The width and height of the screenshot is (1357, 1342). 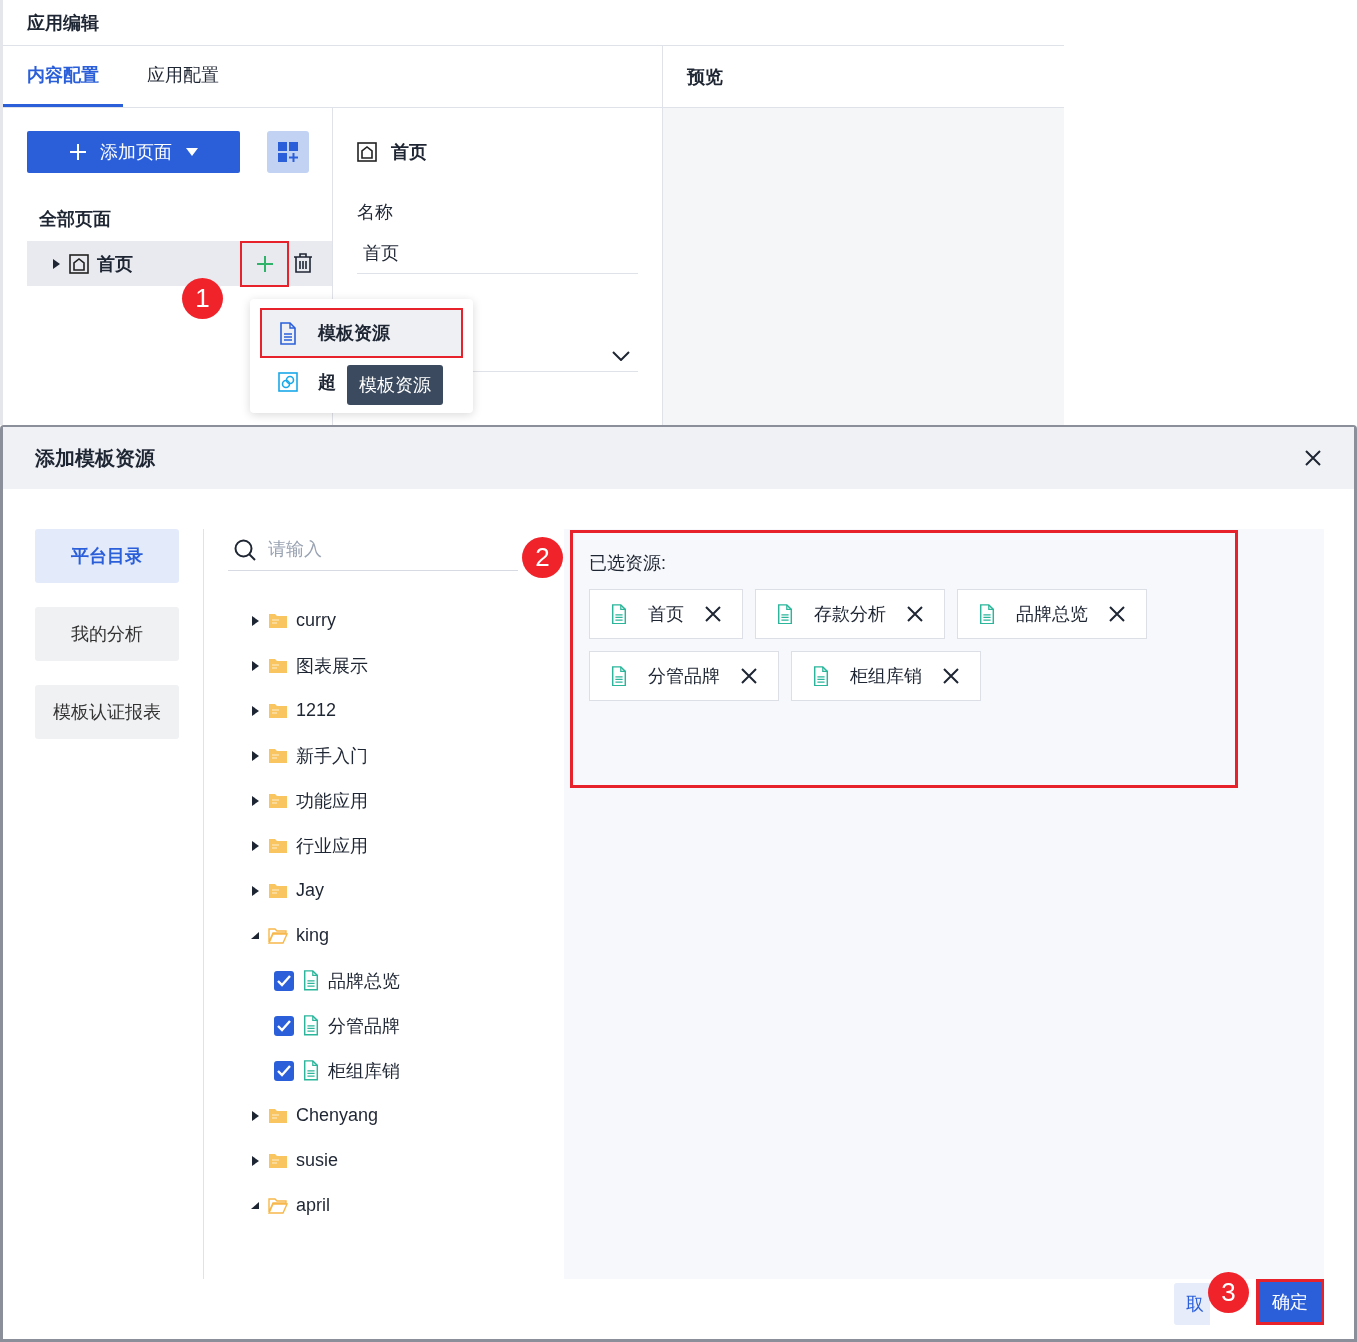 I want to click on tree-item-label: 行业应用, so click(x=332, y=845).